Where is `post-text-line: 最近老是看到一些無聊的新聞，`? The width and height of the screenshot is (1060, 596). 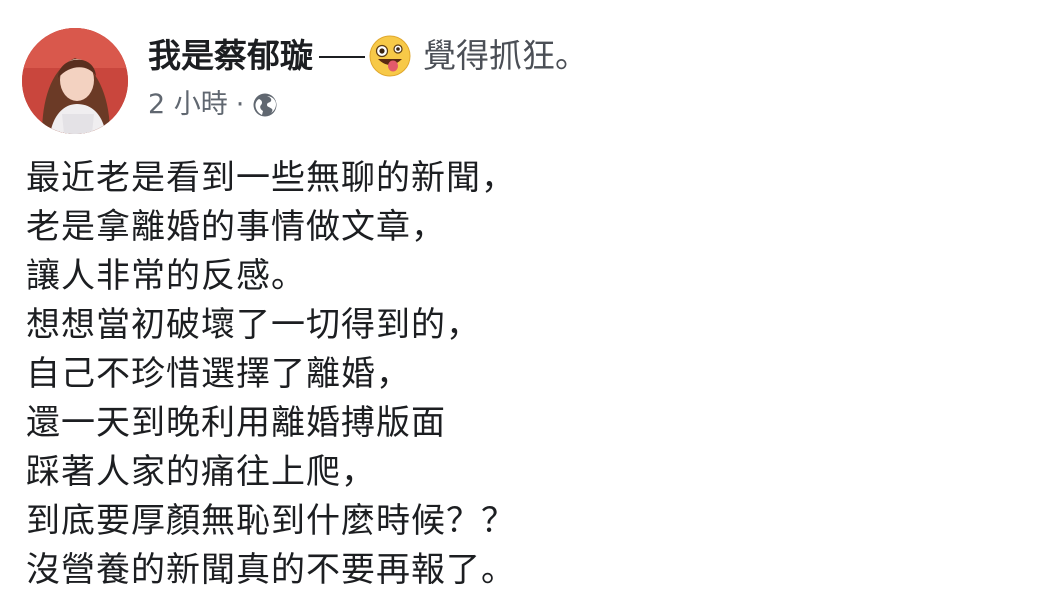
post-text-line: 最近老是看到一些無聊的新聞， is located at coordinates (271, 178).